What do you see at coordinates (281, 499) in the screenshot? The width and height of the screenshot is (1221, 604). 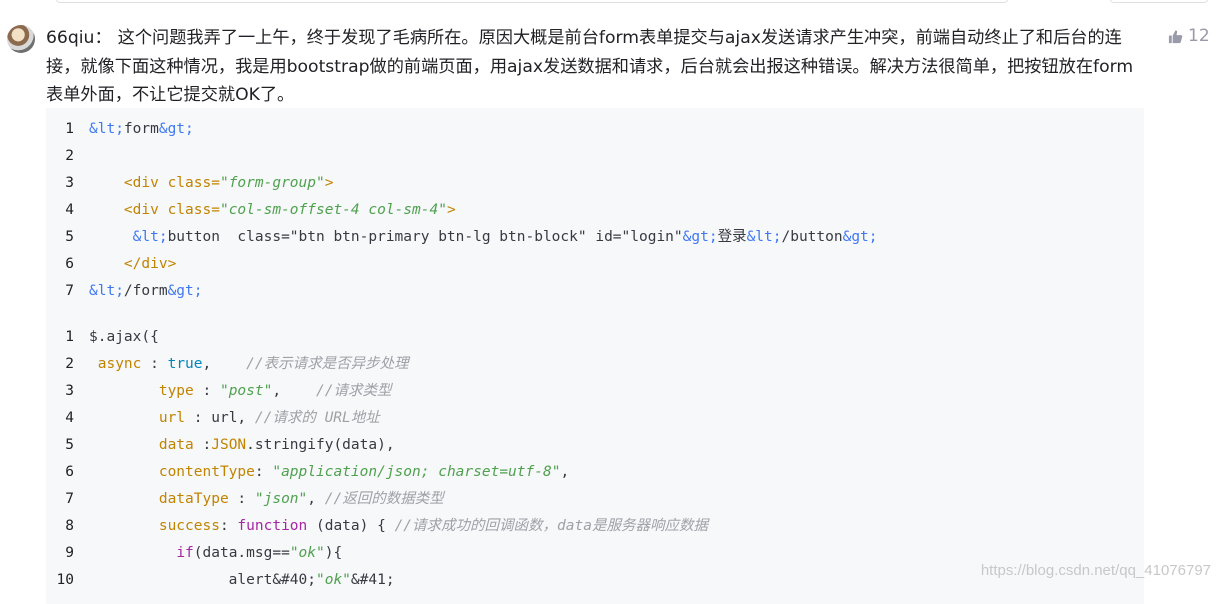 I see `code-token: "json"` at bounding box center [281, 499].